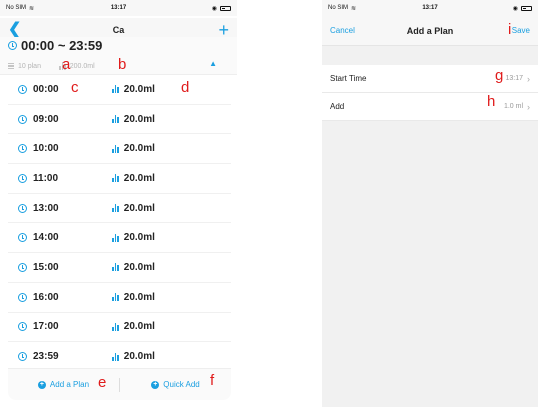 Image resolution: width=538 pixels, height=407 pixels. What do you see at coordinates (119, 149) in the screenshot?
I see `plan-row: 10:00 20.0ml` at bounding box center [119, 149].